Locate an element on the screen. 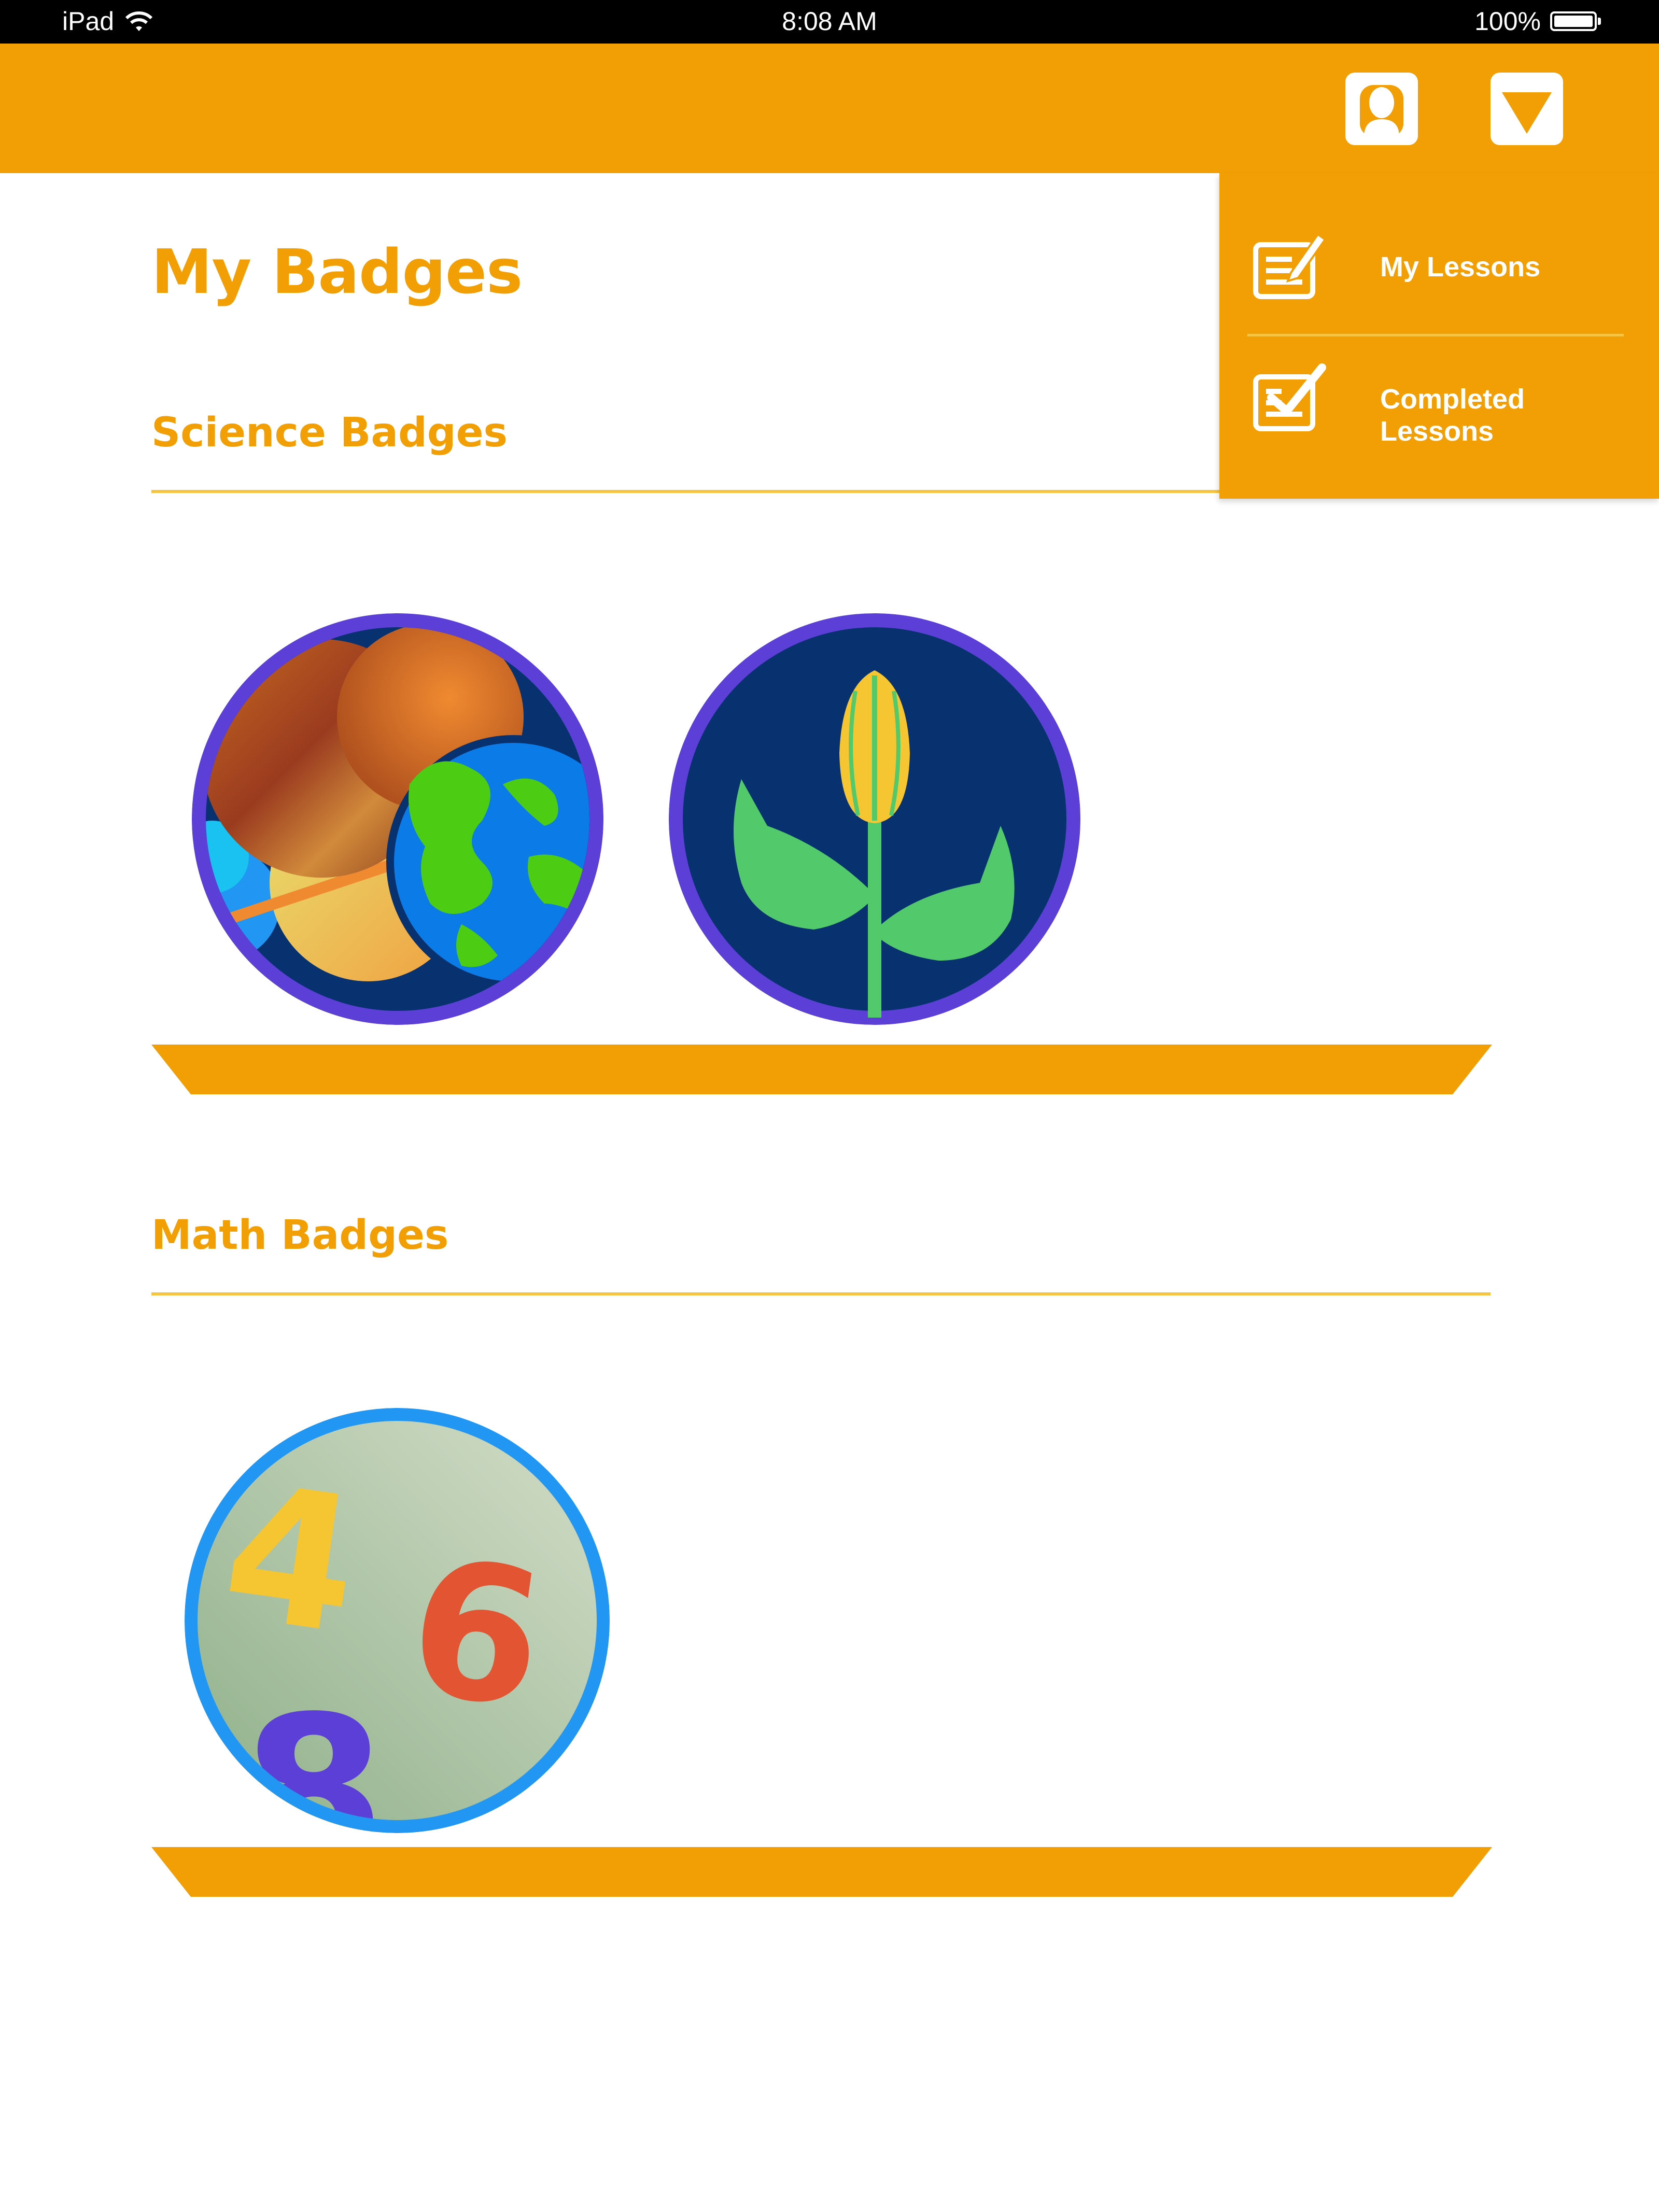  top-bar is located at coordinates (829, 108).